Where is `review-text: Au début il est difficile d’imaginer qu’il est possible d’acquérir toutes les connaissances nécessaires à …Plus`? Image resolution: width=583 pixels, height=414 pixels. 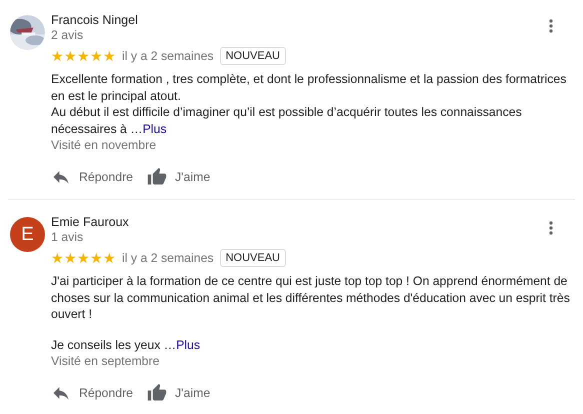
review-text: Au début il est difficile d’imaginer qu’il est possible d’acquérir toutes les connaissances nécessaires à …Plus is located at coordinates (287, 120).